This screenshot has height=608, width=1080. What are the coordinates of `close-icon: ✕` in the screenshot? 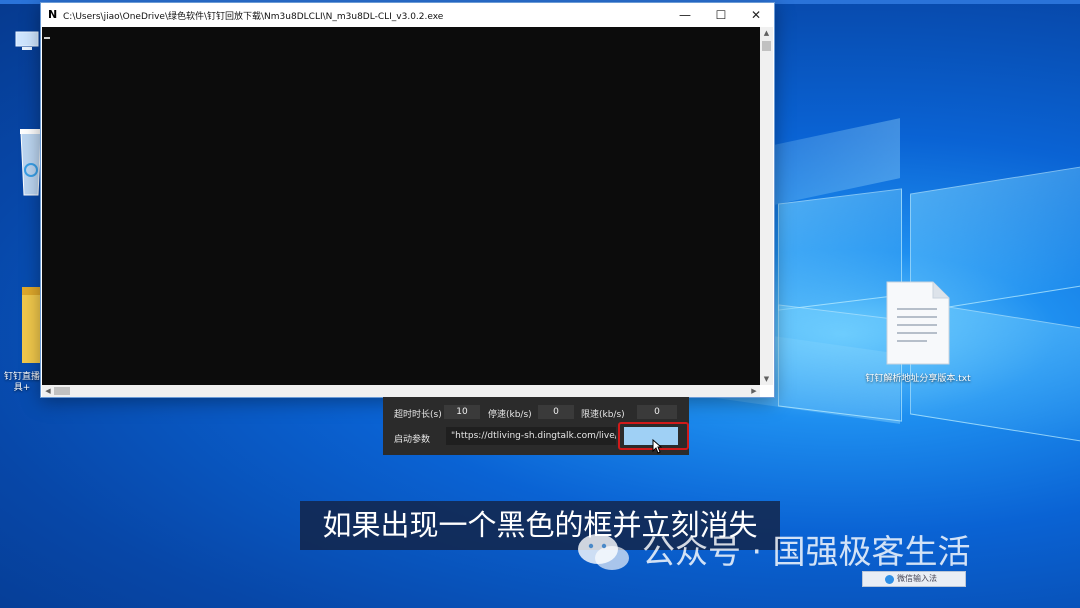 It's located at (756, 15).